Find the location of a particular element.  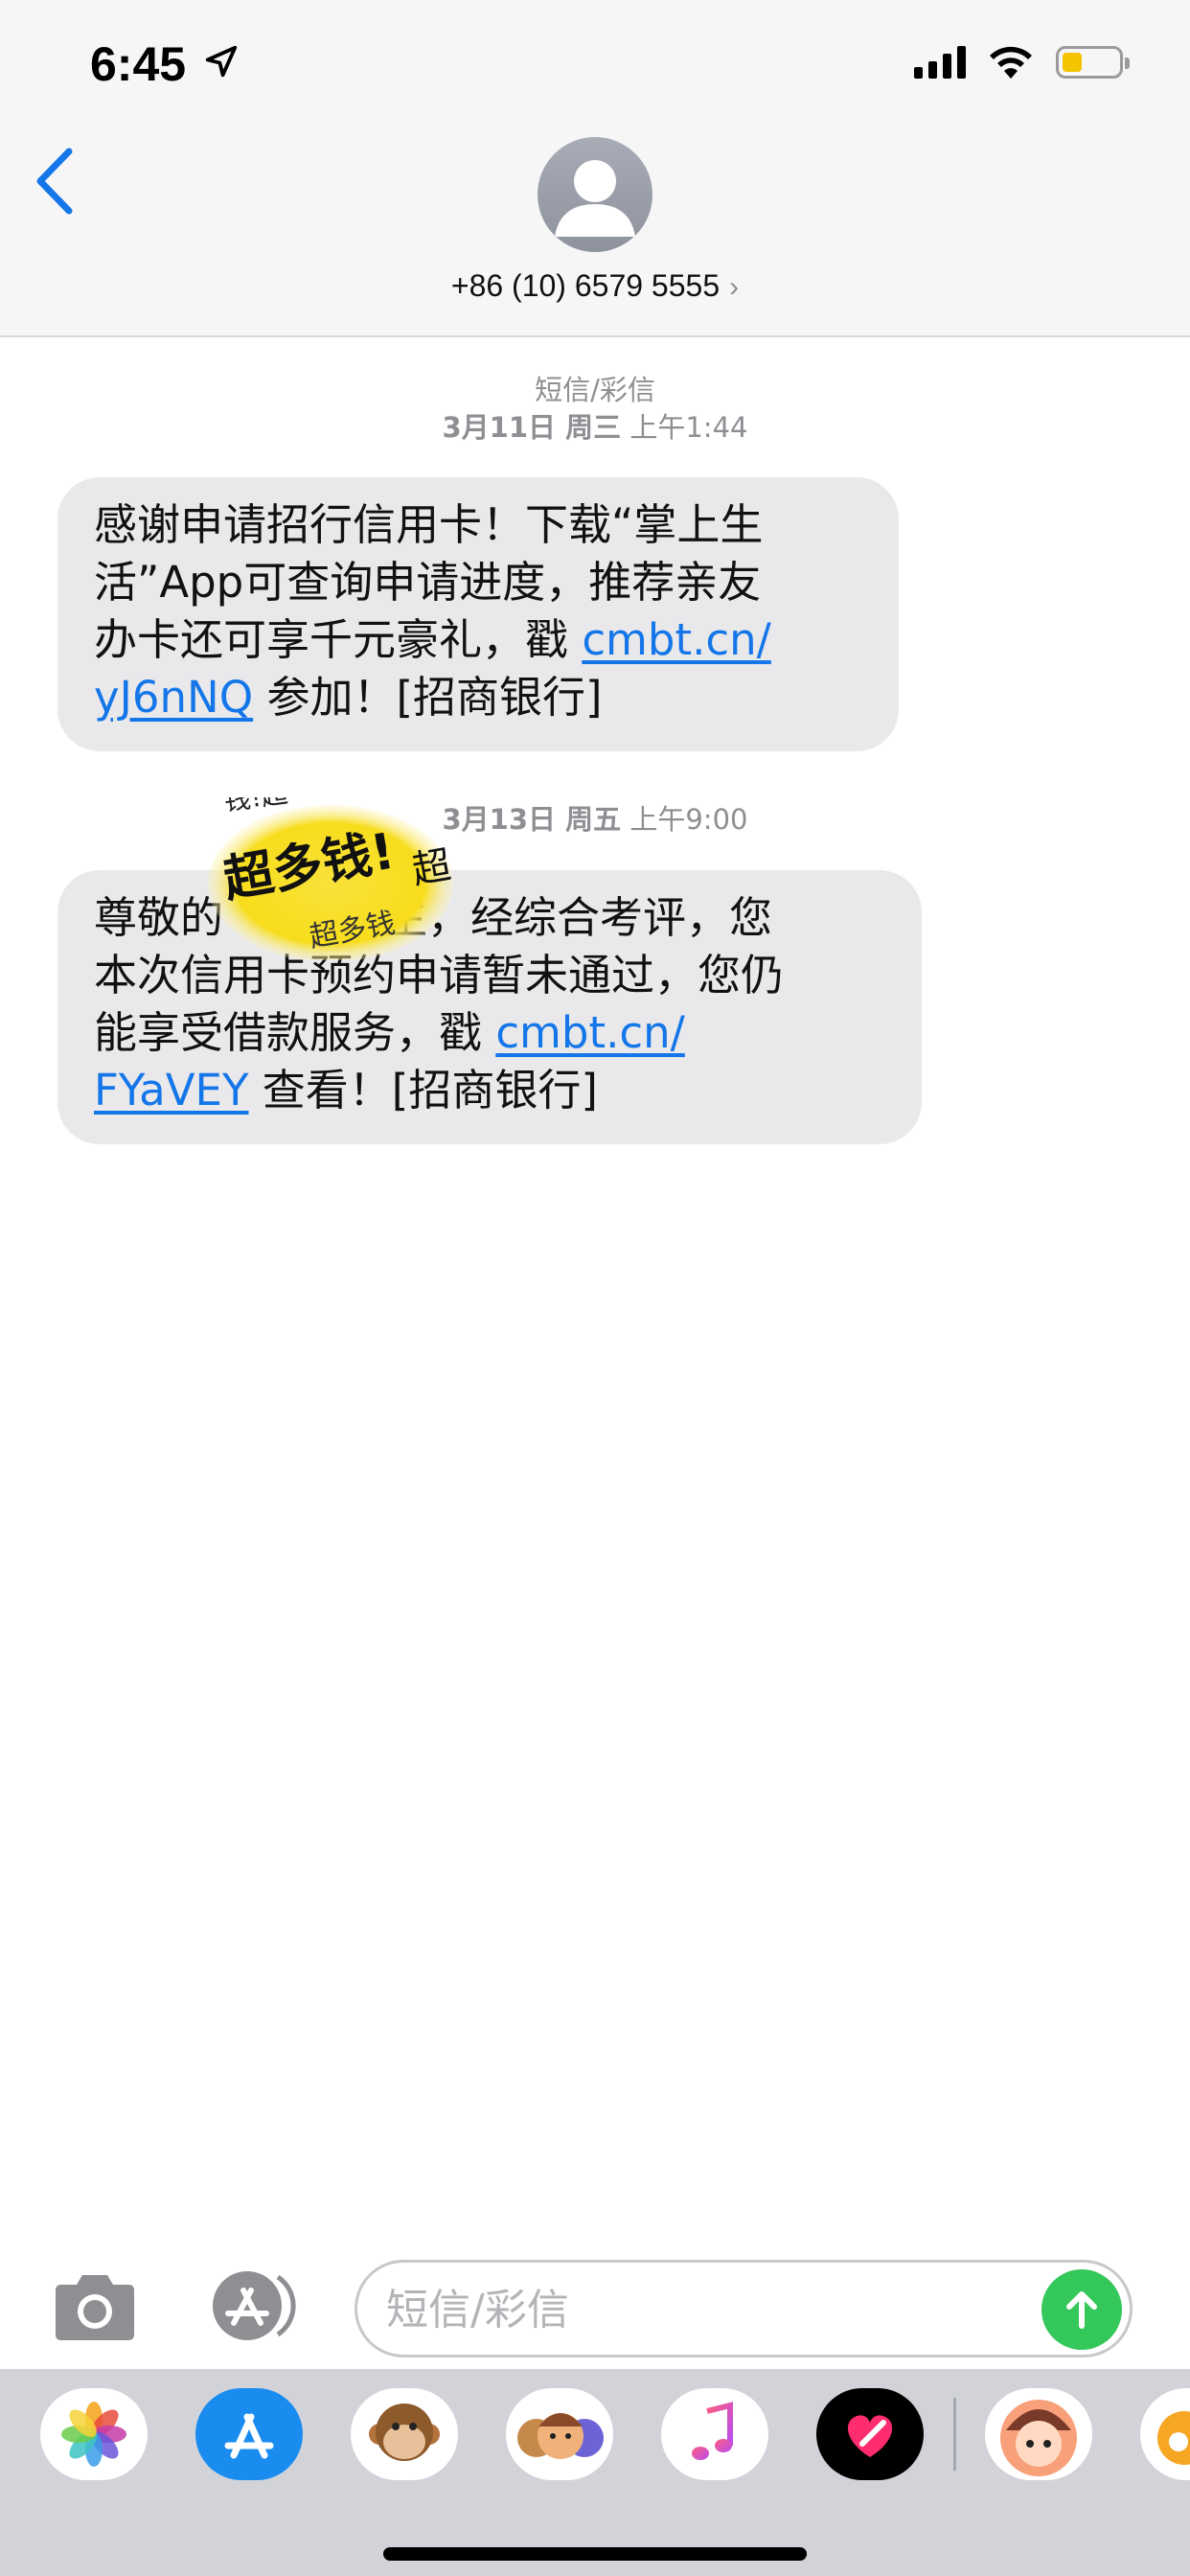

battery-icon is located at coordinates (1093, 63).